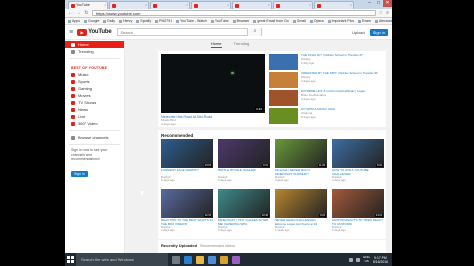  I want to click on side-video-item: MY MOM & MAGIC WAR Channel 5 days ago, so click(326, 116).